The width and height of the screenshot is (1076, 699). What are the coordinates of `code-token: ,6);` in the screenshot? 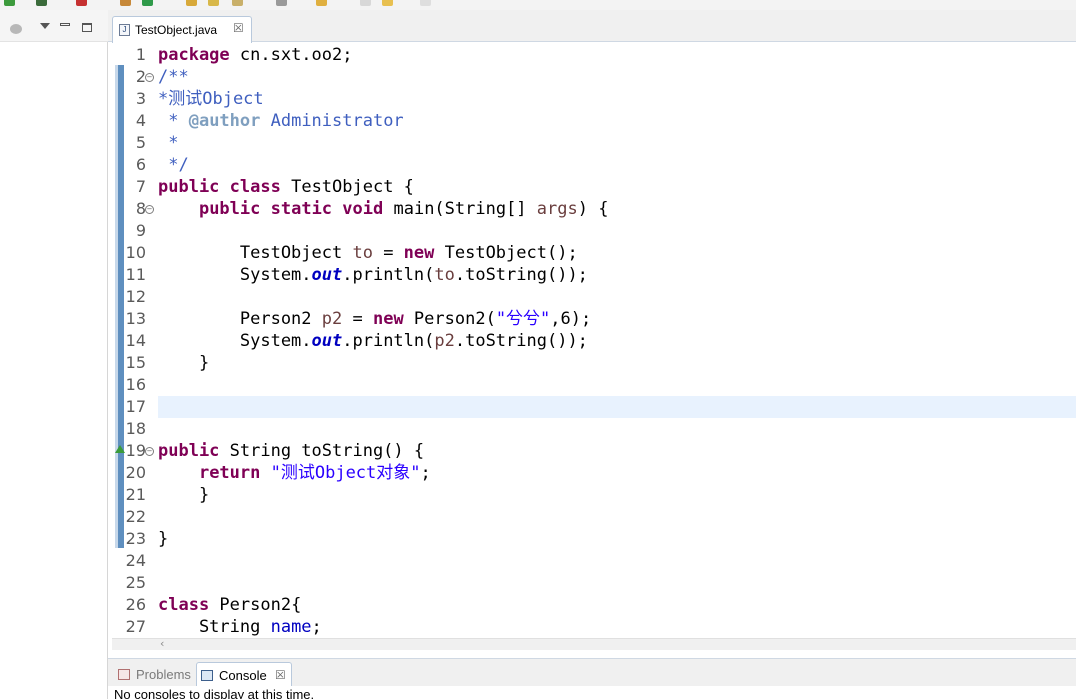 It's located at (571, 319).